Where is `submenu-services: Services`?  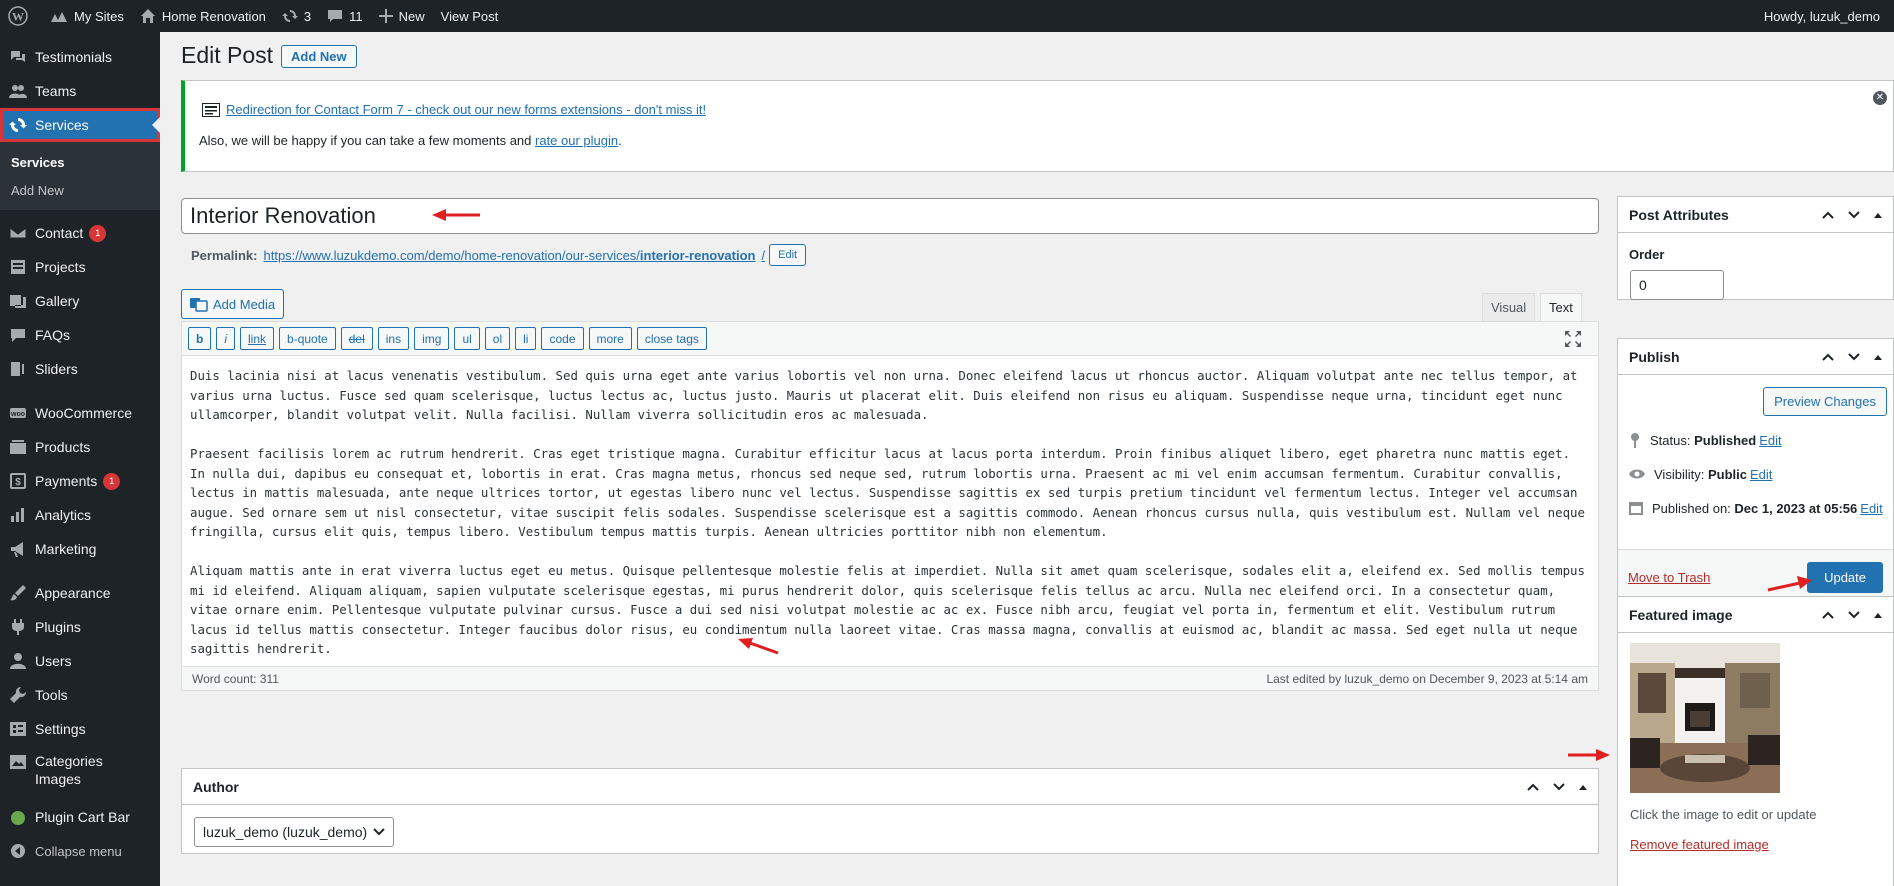
submenu-services: Services is located at coordinates (80, 162).